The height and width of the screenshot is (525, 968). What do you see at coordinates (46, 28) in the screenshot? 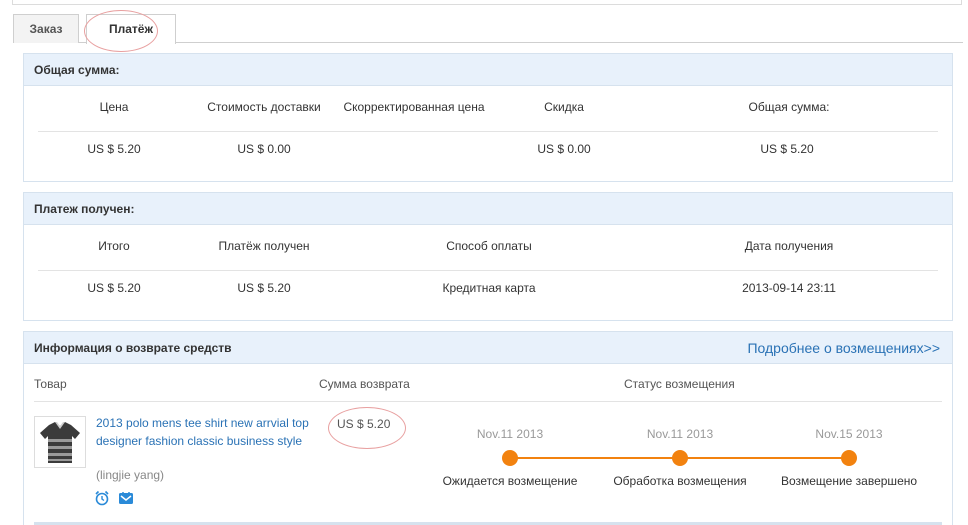
I see `tab-order: Заказ` at bounding box center [46, 28].